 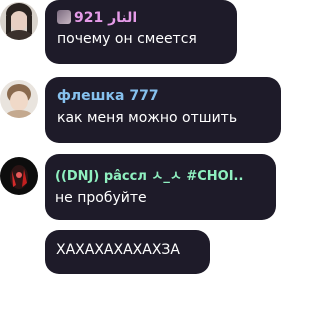 What do you see at coordinates (165, 174) in the screenshot?
I see `message-sender: ((DNJ) pâccл ㅅ_ㅅ #CHOI..` at bounding box center [165, 174].